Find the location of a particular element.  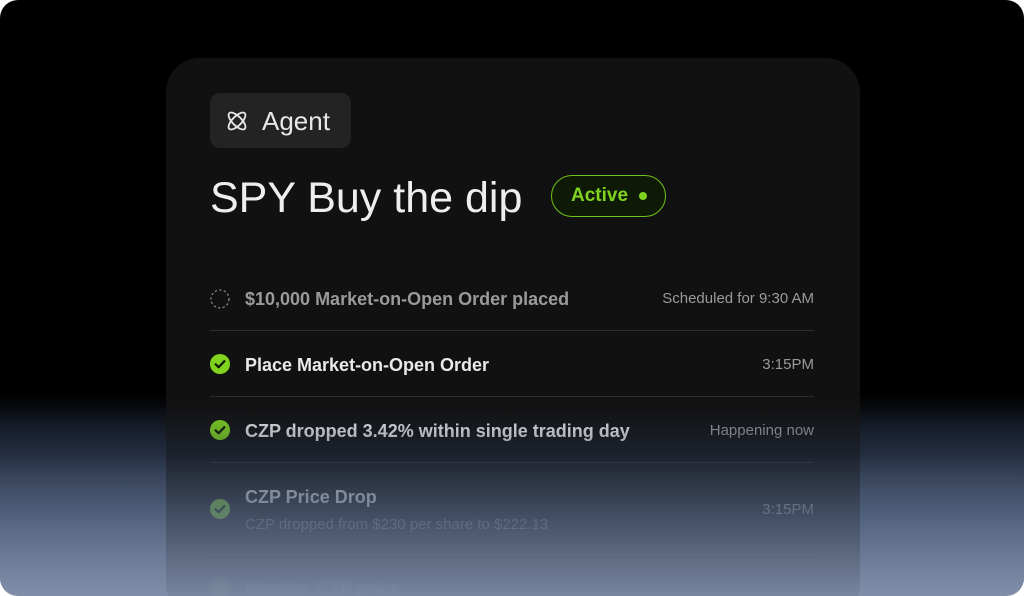

timeline-item-label: Place Market-on-Open Order is located at coordinates (367, 365).